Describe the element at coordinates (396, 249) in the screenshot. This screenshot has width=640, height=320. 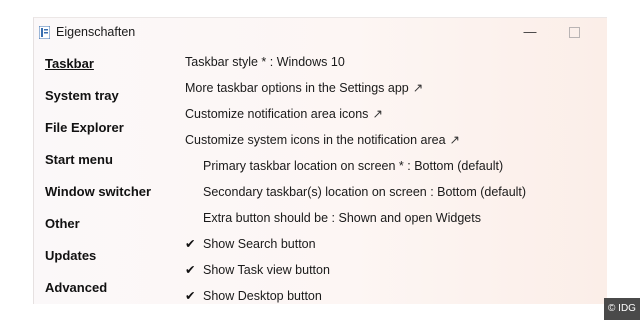
I see `show-search-button-toggle: ✔ Show Search button` at that location.